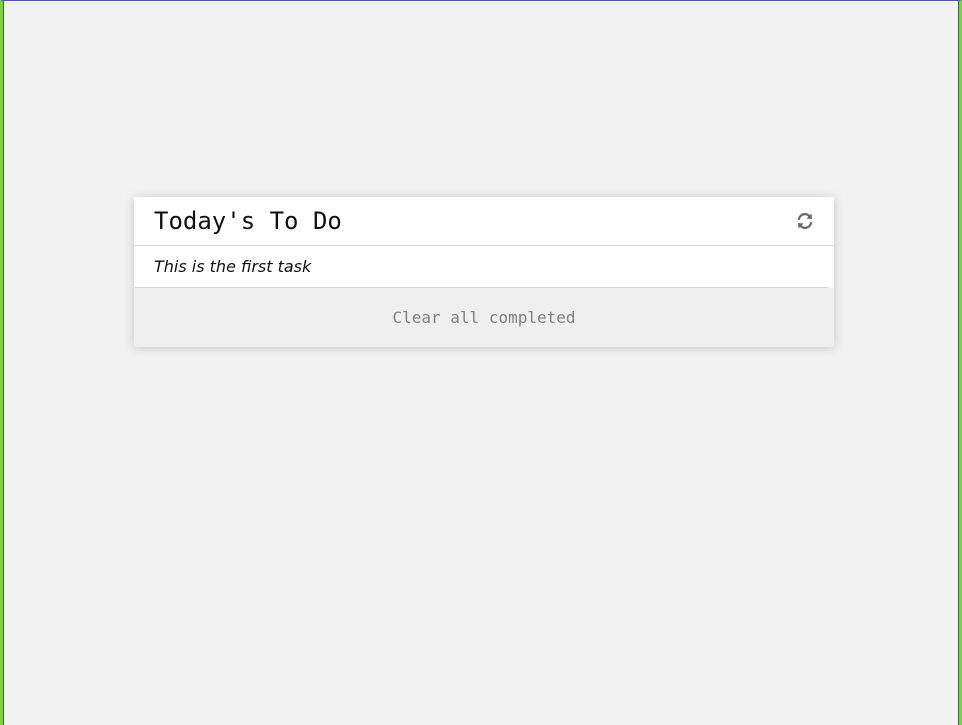 The image size is (962, 725). I want to click on card-header: Today's To Do, so click(484, 221).